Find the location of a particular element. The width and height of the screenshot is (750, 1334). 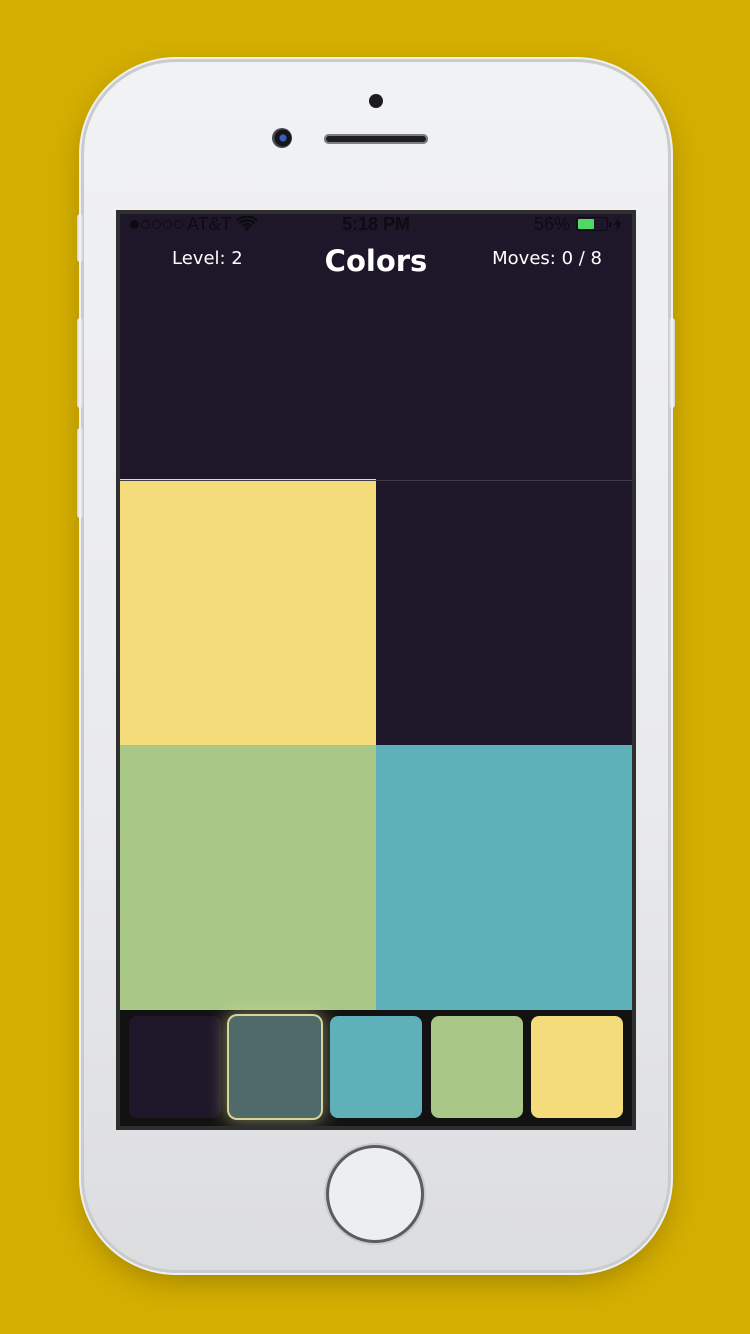

front-camera-icon is located at coordinates (282, 138).